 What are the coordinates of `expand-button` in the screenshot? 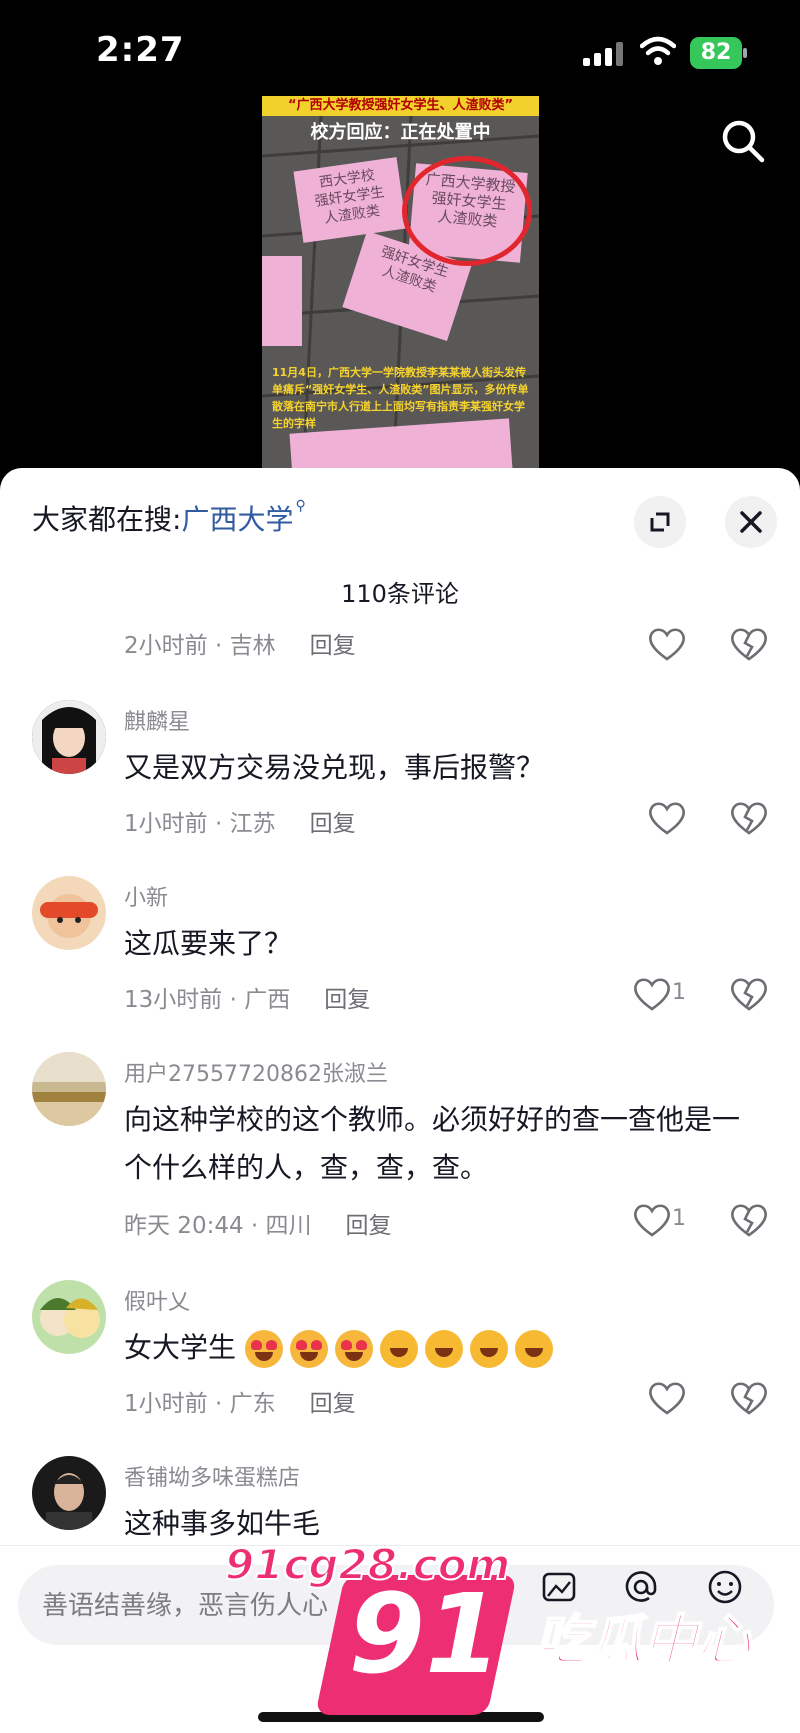 It's located at (660, 522).